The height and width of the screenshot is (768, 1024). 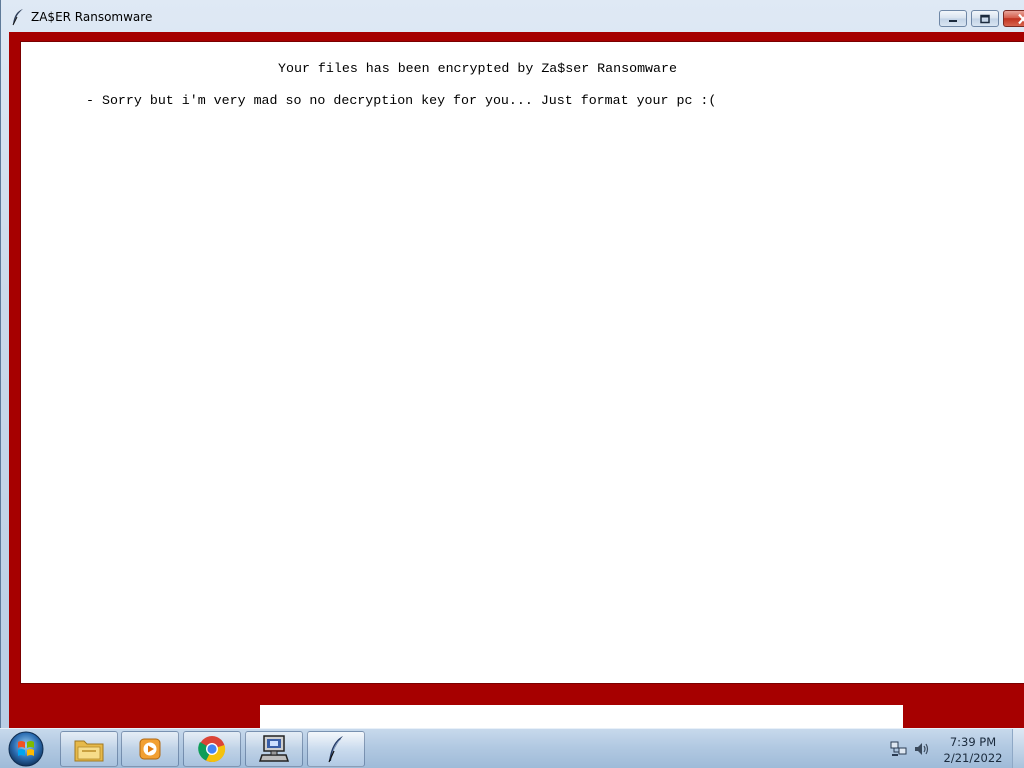 I want to click on media-play-icon, so click(x=150, y=749).